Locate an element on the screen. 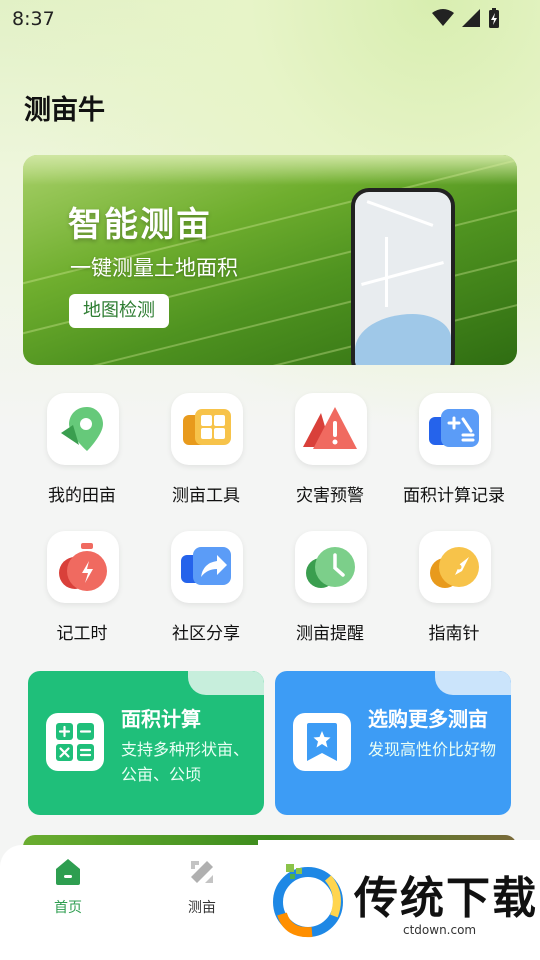 Image resolution: width=540 pixels, height=960 pixels. page-title: 测亩牛 is located at coordinates (64, 110).